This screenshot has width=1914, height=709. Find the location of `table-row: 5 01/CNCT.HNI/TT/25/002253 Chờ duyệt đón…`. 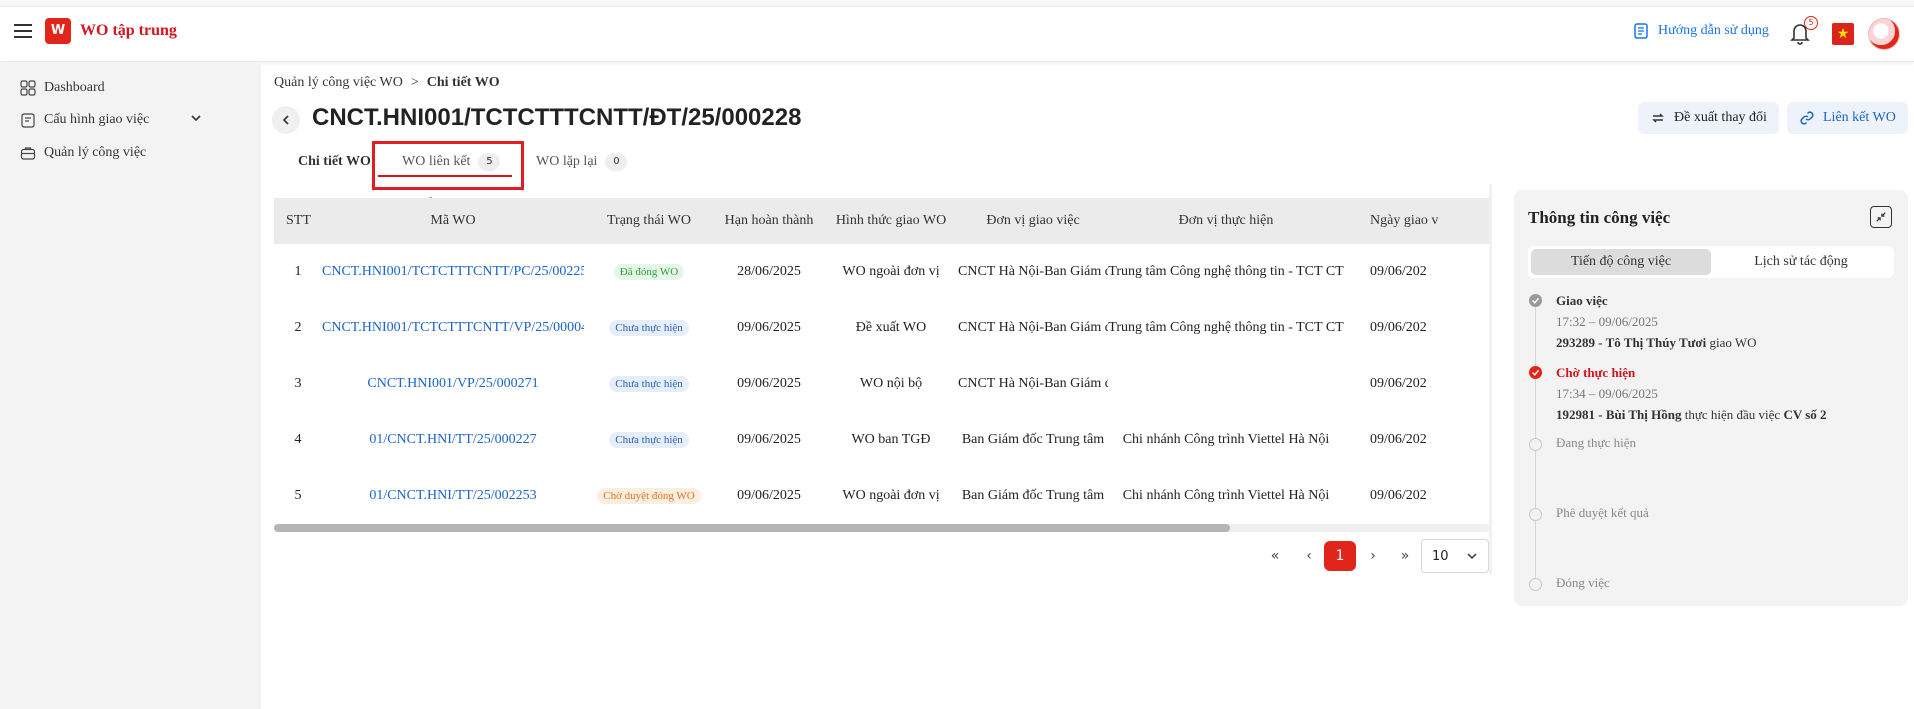

table-row: 5 01/CNCT.HNI/TT/25/002253 Chờ duyệt đón… is located at coordinates (882, 496).